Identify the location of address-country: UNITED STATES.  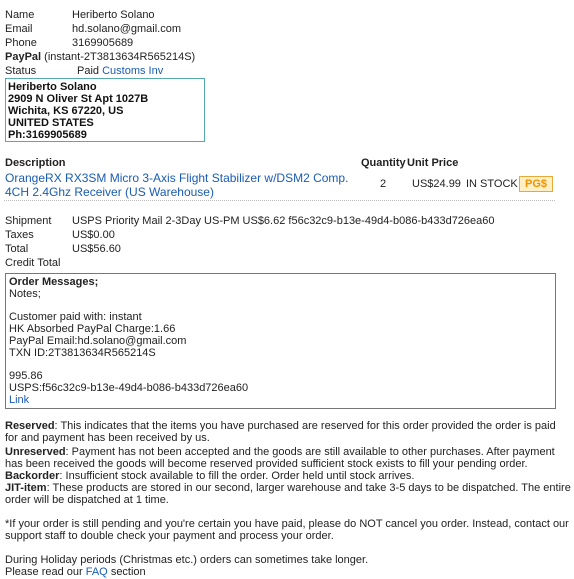
(51, 123).